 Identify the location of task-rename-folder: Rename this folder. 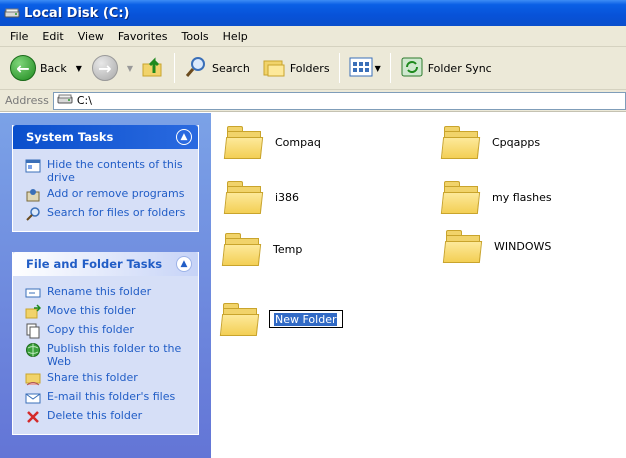
(108, 293).